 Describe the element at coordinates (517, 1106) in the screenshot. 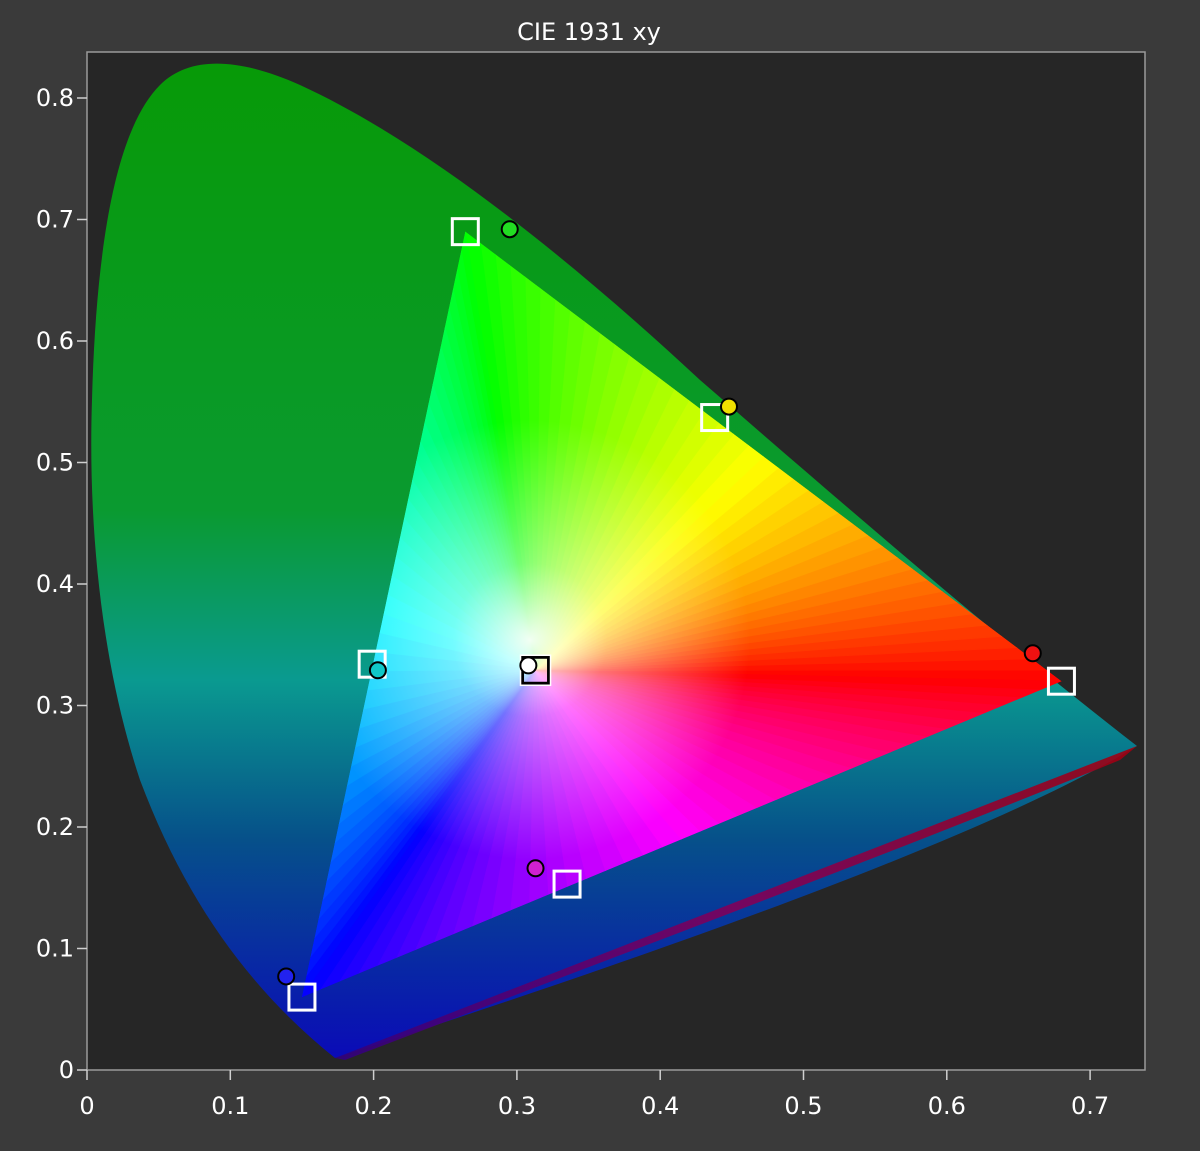

I see `x-tick-label: 0.3` at that location.